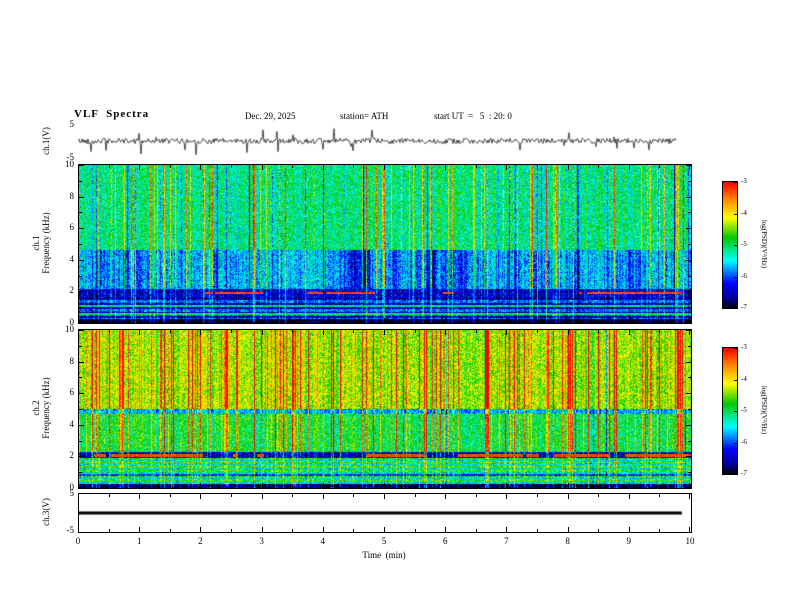  I want to click on ch2-freq-axis-label: ch.2 Frequency (kHz), so click(41, 407).